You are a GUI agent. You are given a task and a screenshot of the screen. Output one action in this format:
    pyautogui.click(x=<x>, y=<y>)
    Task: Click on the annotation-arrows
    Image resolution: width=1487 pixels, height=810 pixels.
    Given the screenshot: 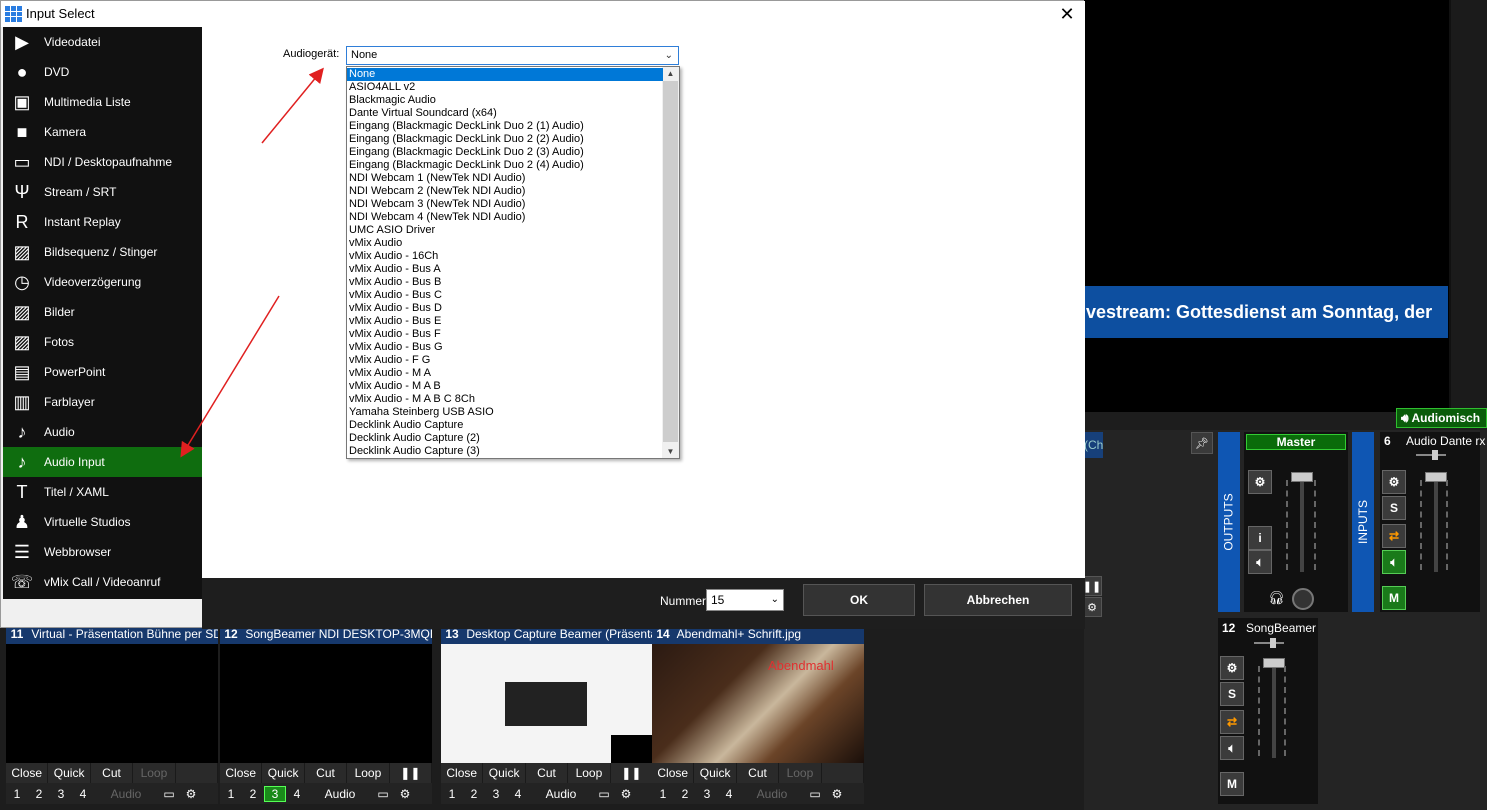 What is the action you would take?
    pyautogui.click(x=252, y=262)
    